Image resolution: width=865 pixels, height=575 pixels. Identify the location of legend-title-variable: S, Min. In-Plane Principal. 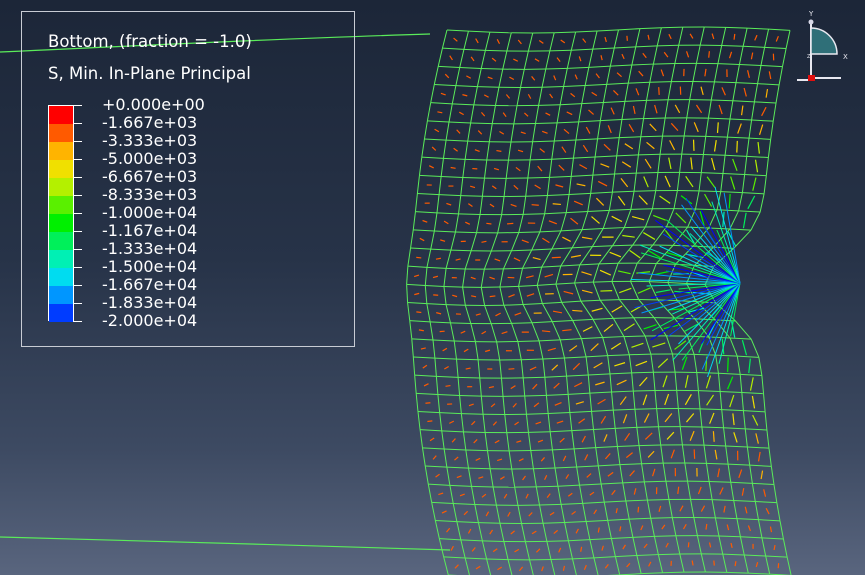
(149, 73).